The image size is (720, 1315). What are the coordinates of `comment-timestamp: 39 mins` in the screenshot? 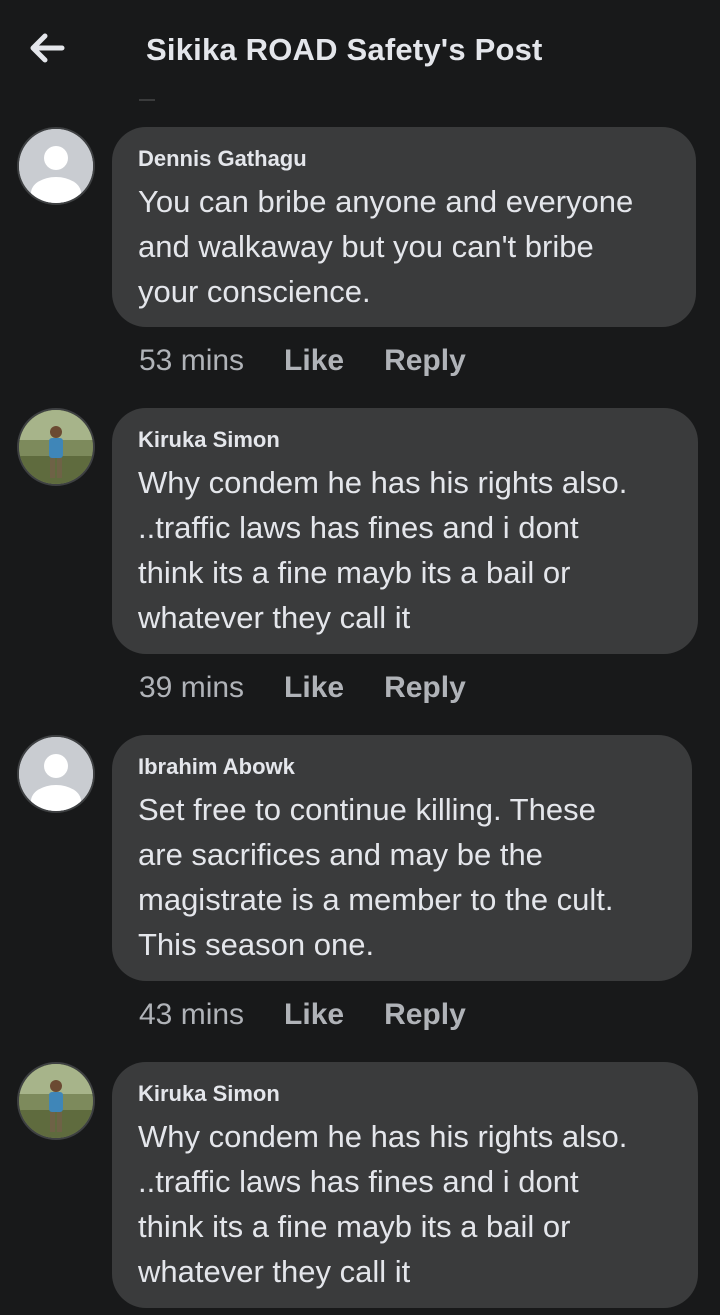 It's located at (192, 687).